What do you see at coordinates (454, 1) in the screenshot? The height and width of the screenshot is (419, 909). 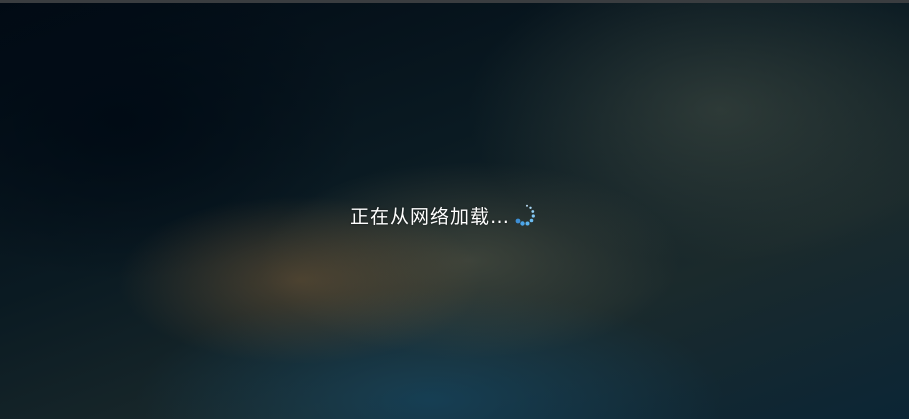 I see `top-edge-bar` at bounding box center [454, 1].